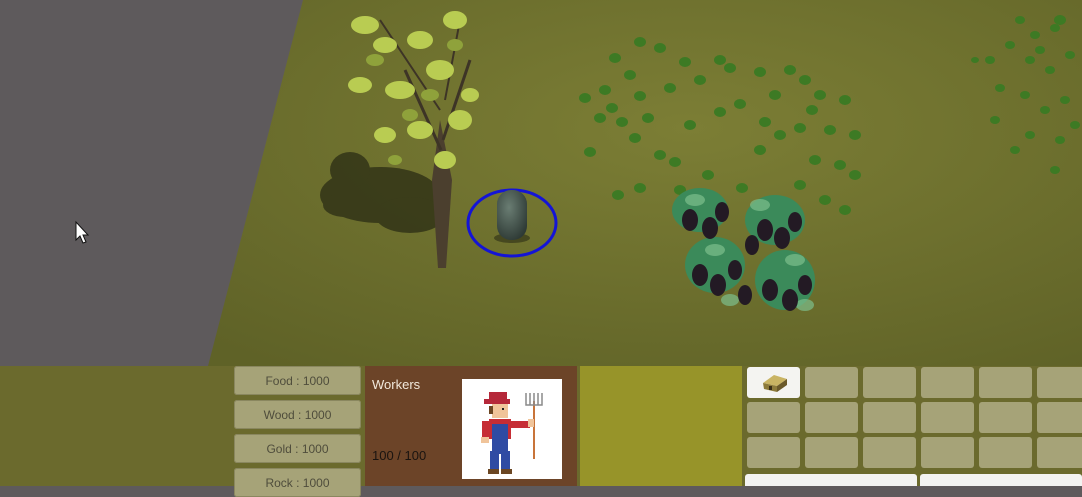 The image size is (1082, 497). Describe the element at coordinates (661, 426) in the screenshot. I see `info-panel` at that location.